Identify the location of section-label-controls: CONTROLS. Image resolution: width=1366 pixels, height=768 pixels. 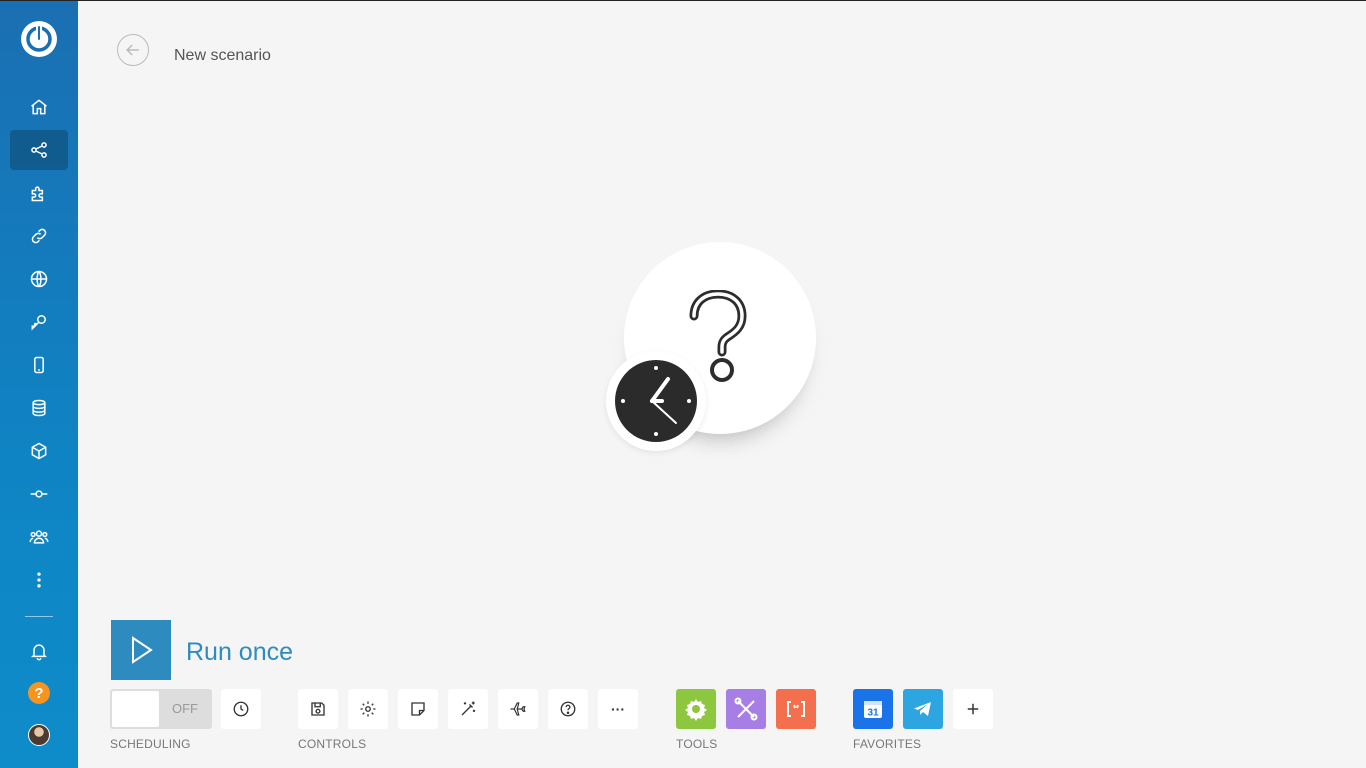
(332, 744).